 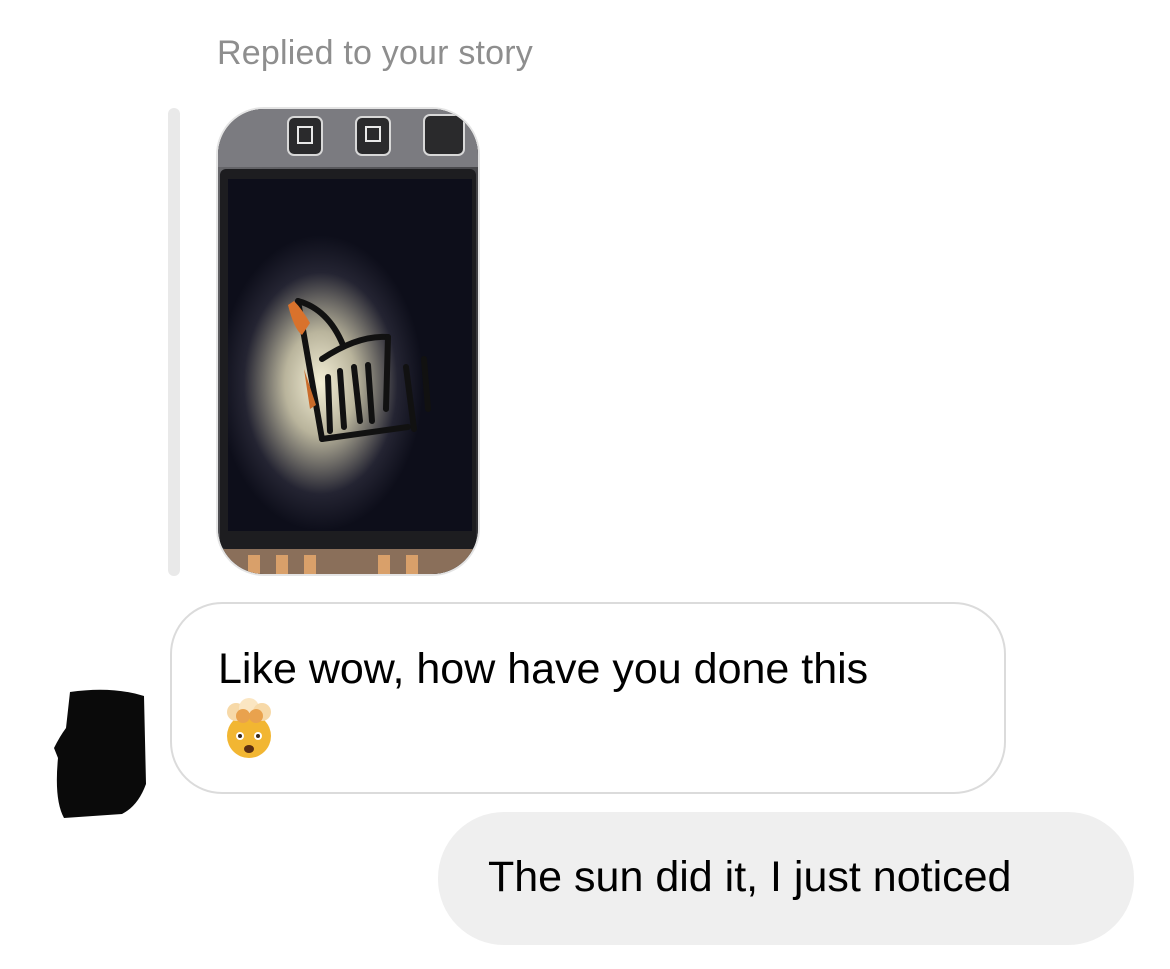 I want to click on story-quote-bar, so click(x=174, y=342).